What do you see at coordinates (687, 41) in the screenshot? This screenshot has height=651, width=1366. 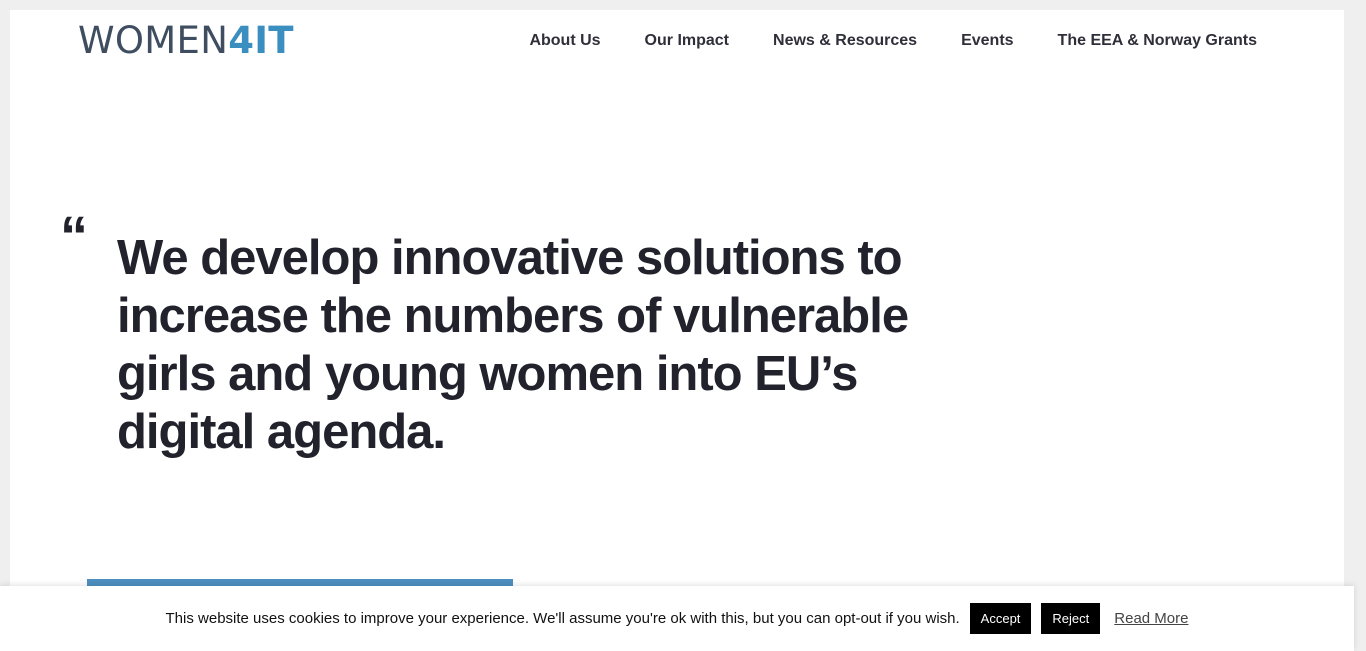 I see `nav-item-our-impact: Our Impact` at bounding box center [687, 41].